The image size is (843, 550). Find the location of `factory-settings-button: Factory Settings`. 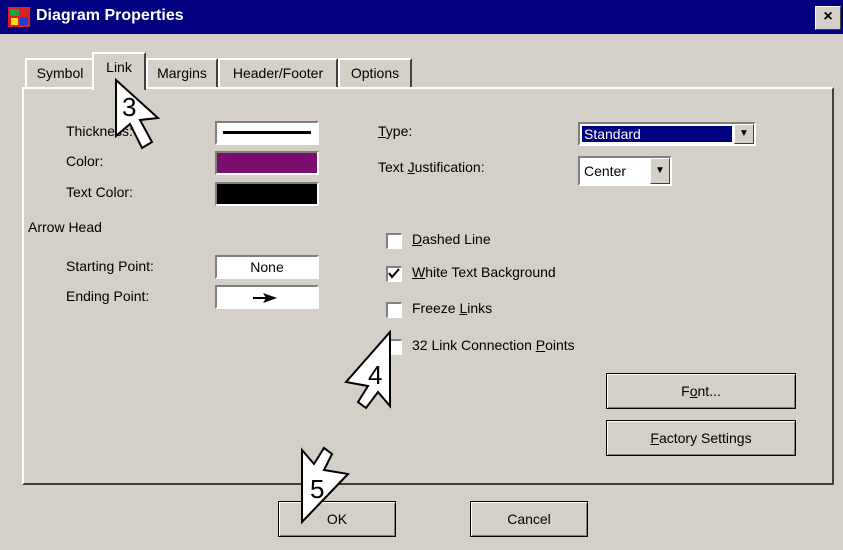

factory-settings-button: Factory Settings is located at coordinates (701, 438).